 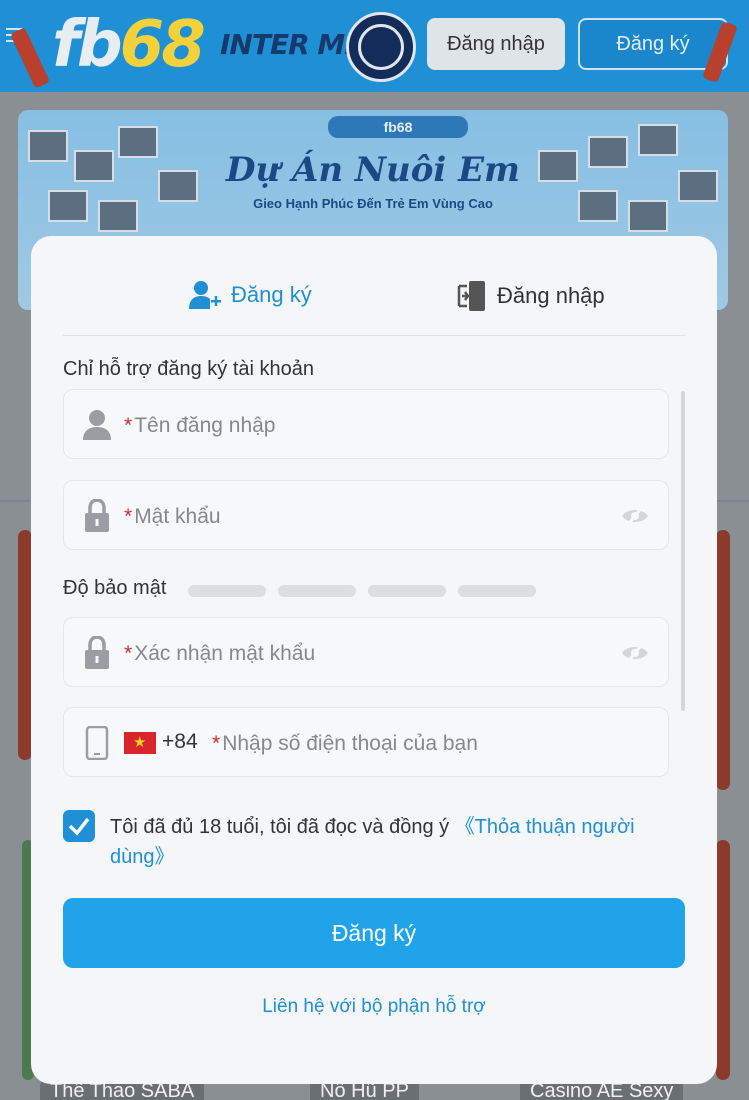 I want to click on auth-tabs: Đăng ký Đăng nhập, so click(x=374, y=286).